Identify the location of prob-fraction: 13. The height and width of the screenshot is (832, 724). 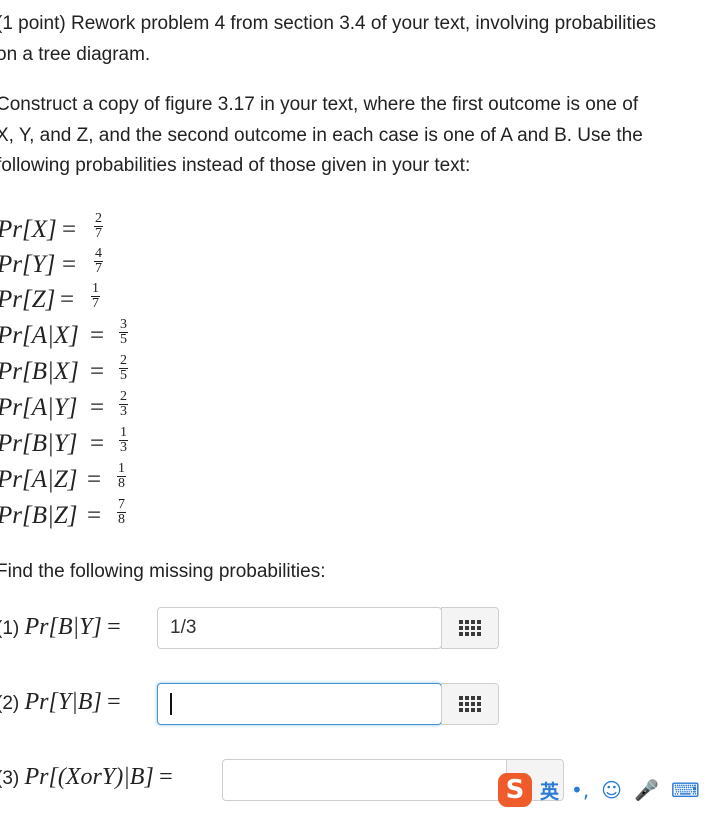
(123, 440).